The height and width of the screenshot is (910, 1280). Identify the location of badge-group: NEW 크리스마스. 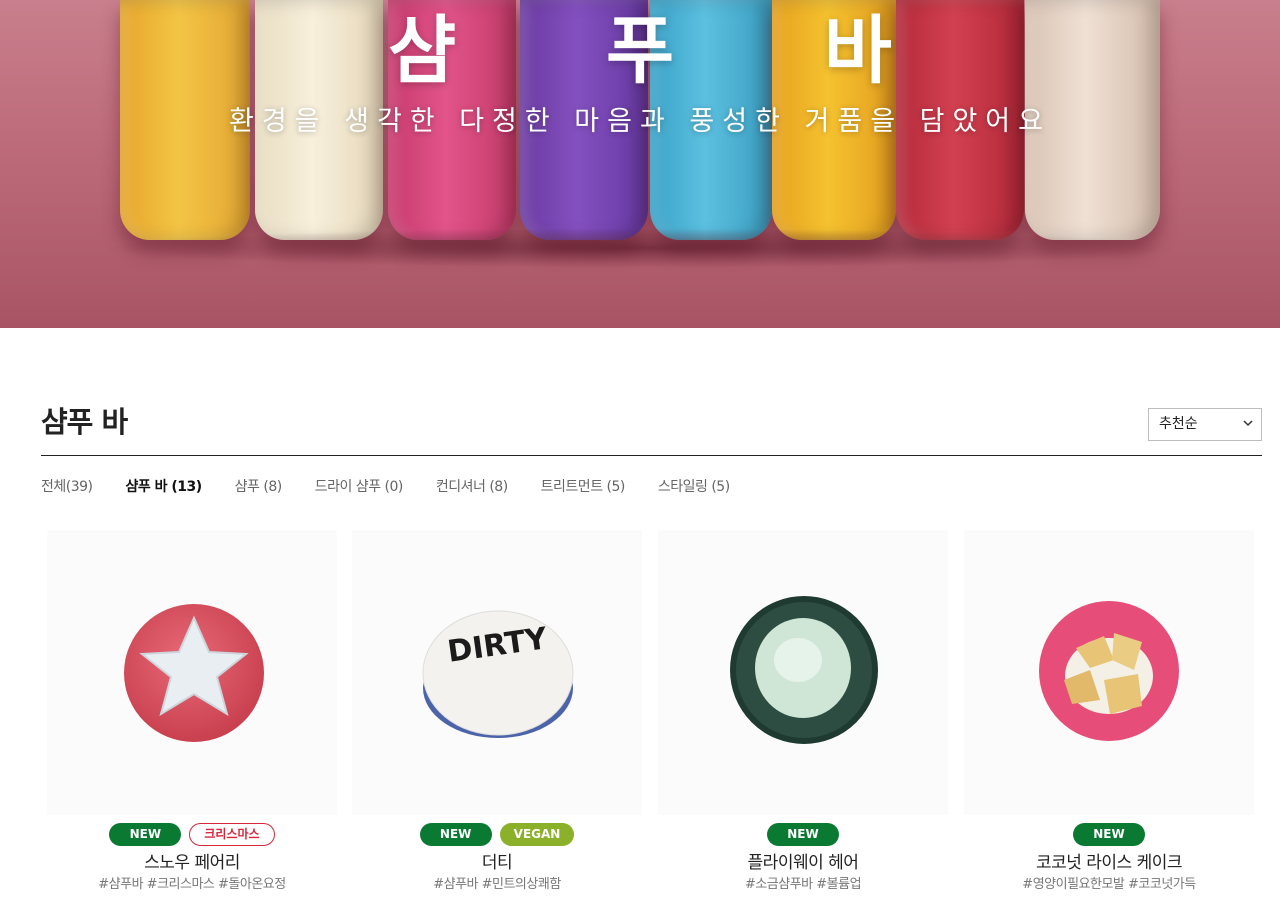
(192, 834).